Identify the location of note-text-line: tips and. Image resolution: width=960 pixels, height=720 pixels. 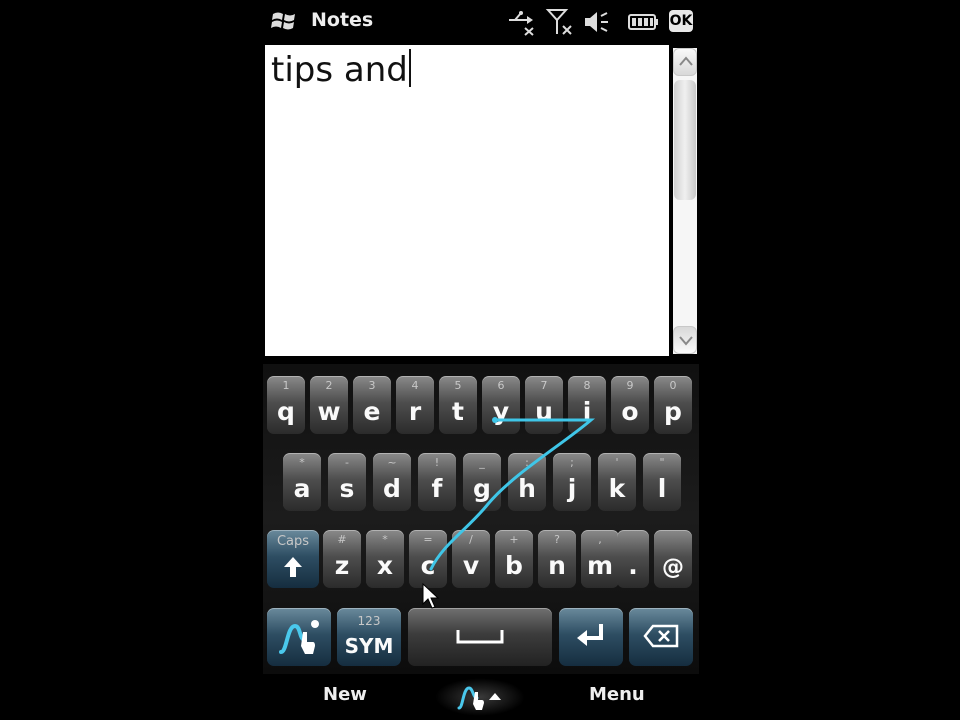
(341, 69).